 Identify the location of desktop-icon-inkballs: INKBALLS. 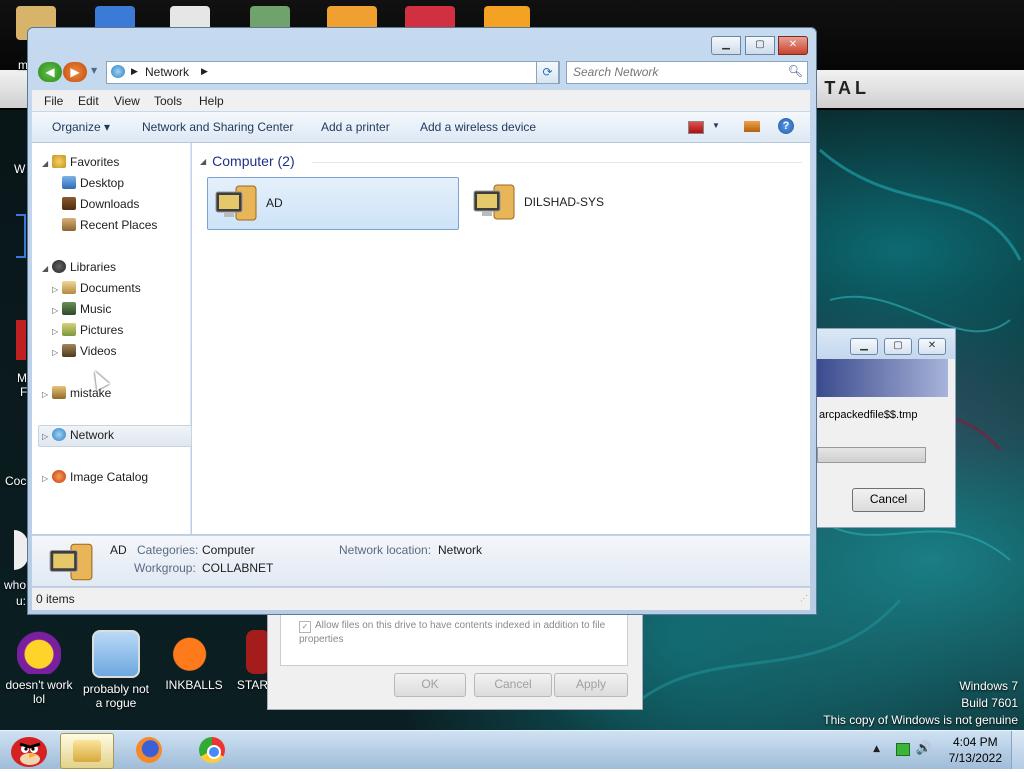
(194, 661).